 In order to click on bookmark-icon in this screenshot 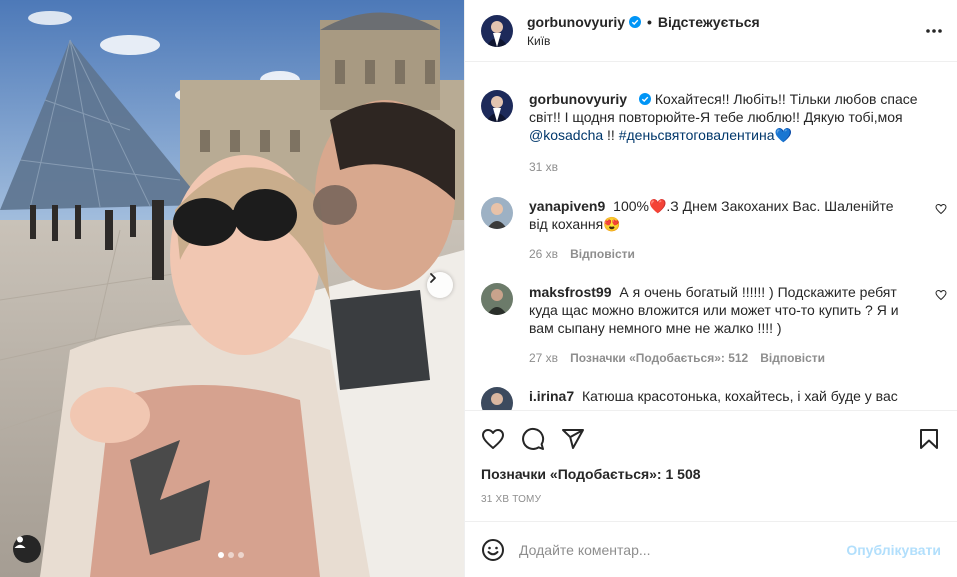, I will do `click(929, 438)`.